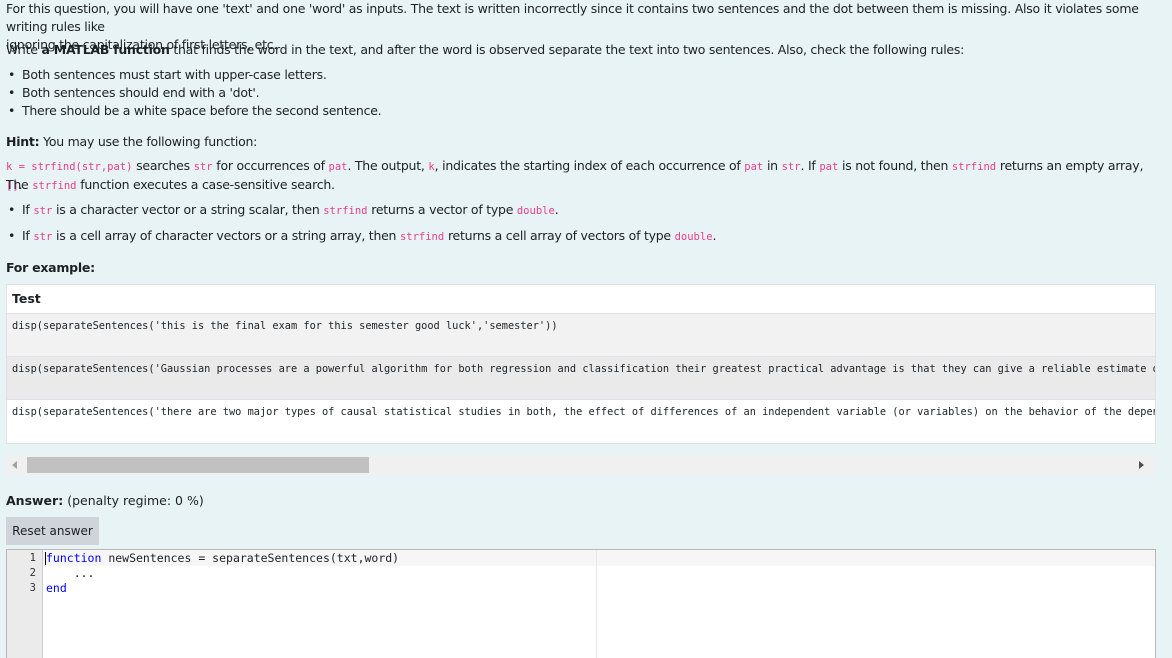 The image size is (1172, 658). Describe the element at coordinates (52, 531) in the screenshot. I see `reset-answer-button: Reset answer` at that location.